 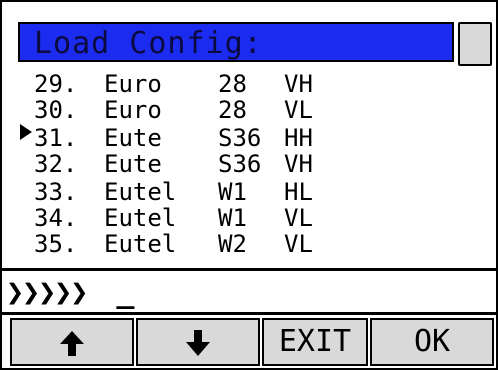 What do you see at coordinates (56, 164) in the screenshot?
I see `row-number: 32.` at bounding box center [56, 164].